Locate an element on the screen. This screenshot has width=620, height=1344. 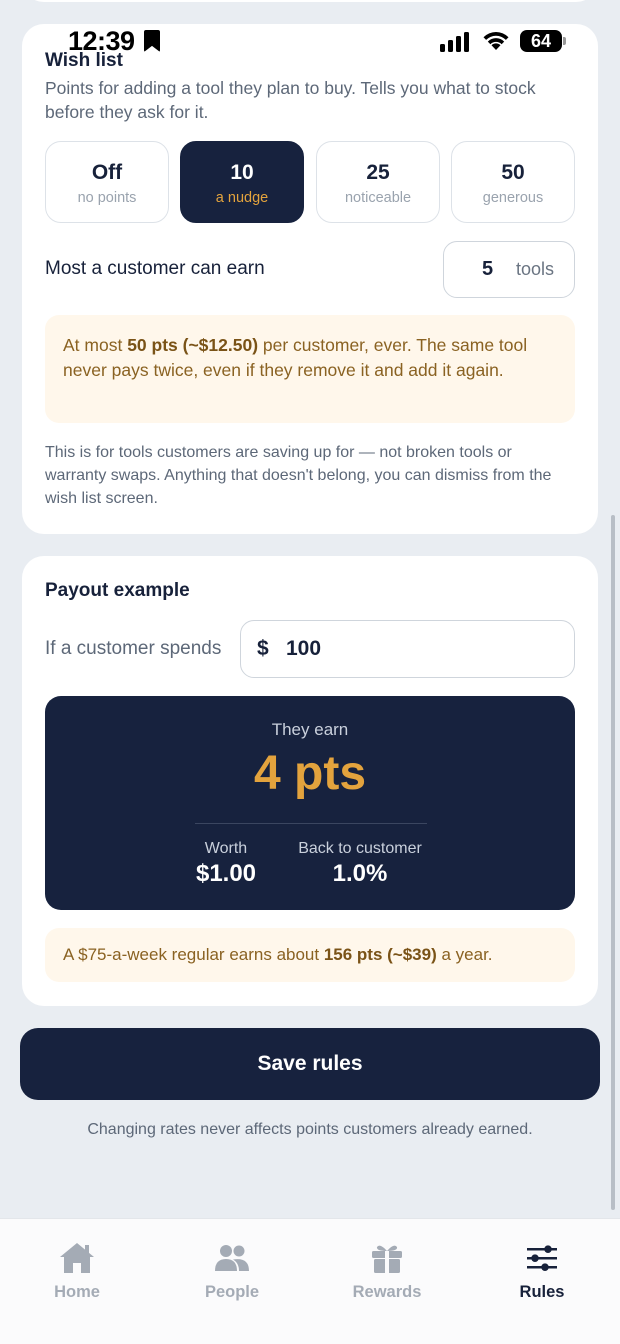
worth-value: $1.00 is located at coordinates (226, 873).